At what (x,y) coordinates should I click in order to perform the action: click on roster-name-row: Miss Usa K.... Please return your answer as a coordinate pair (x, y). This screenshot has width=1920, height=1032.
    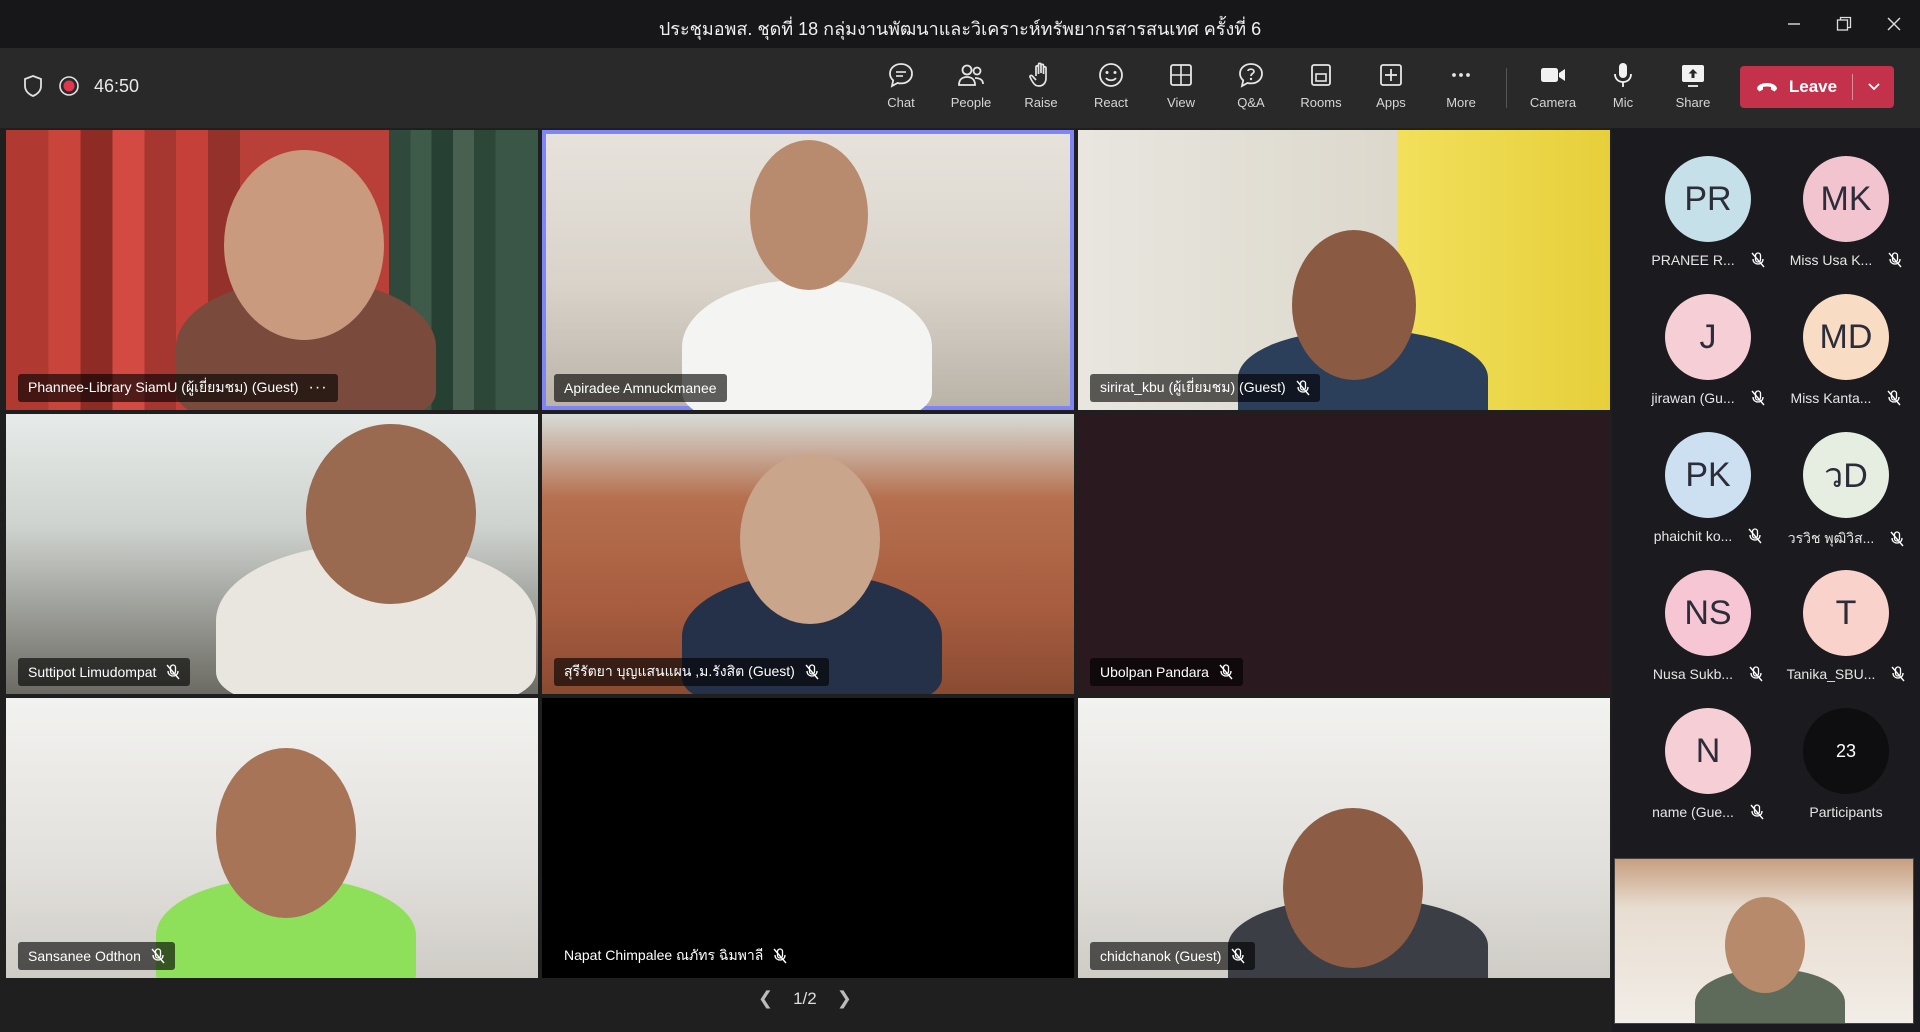
    Looking at the image, I should click on (1846, 260).